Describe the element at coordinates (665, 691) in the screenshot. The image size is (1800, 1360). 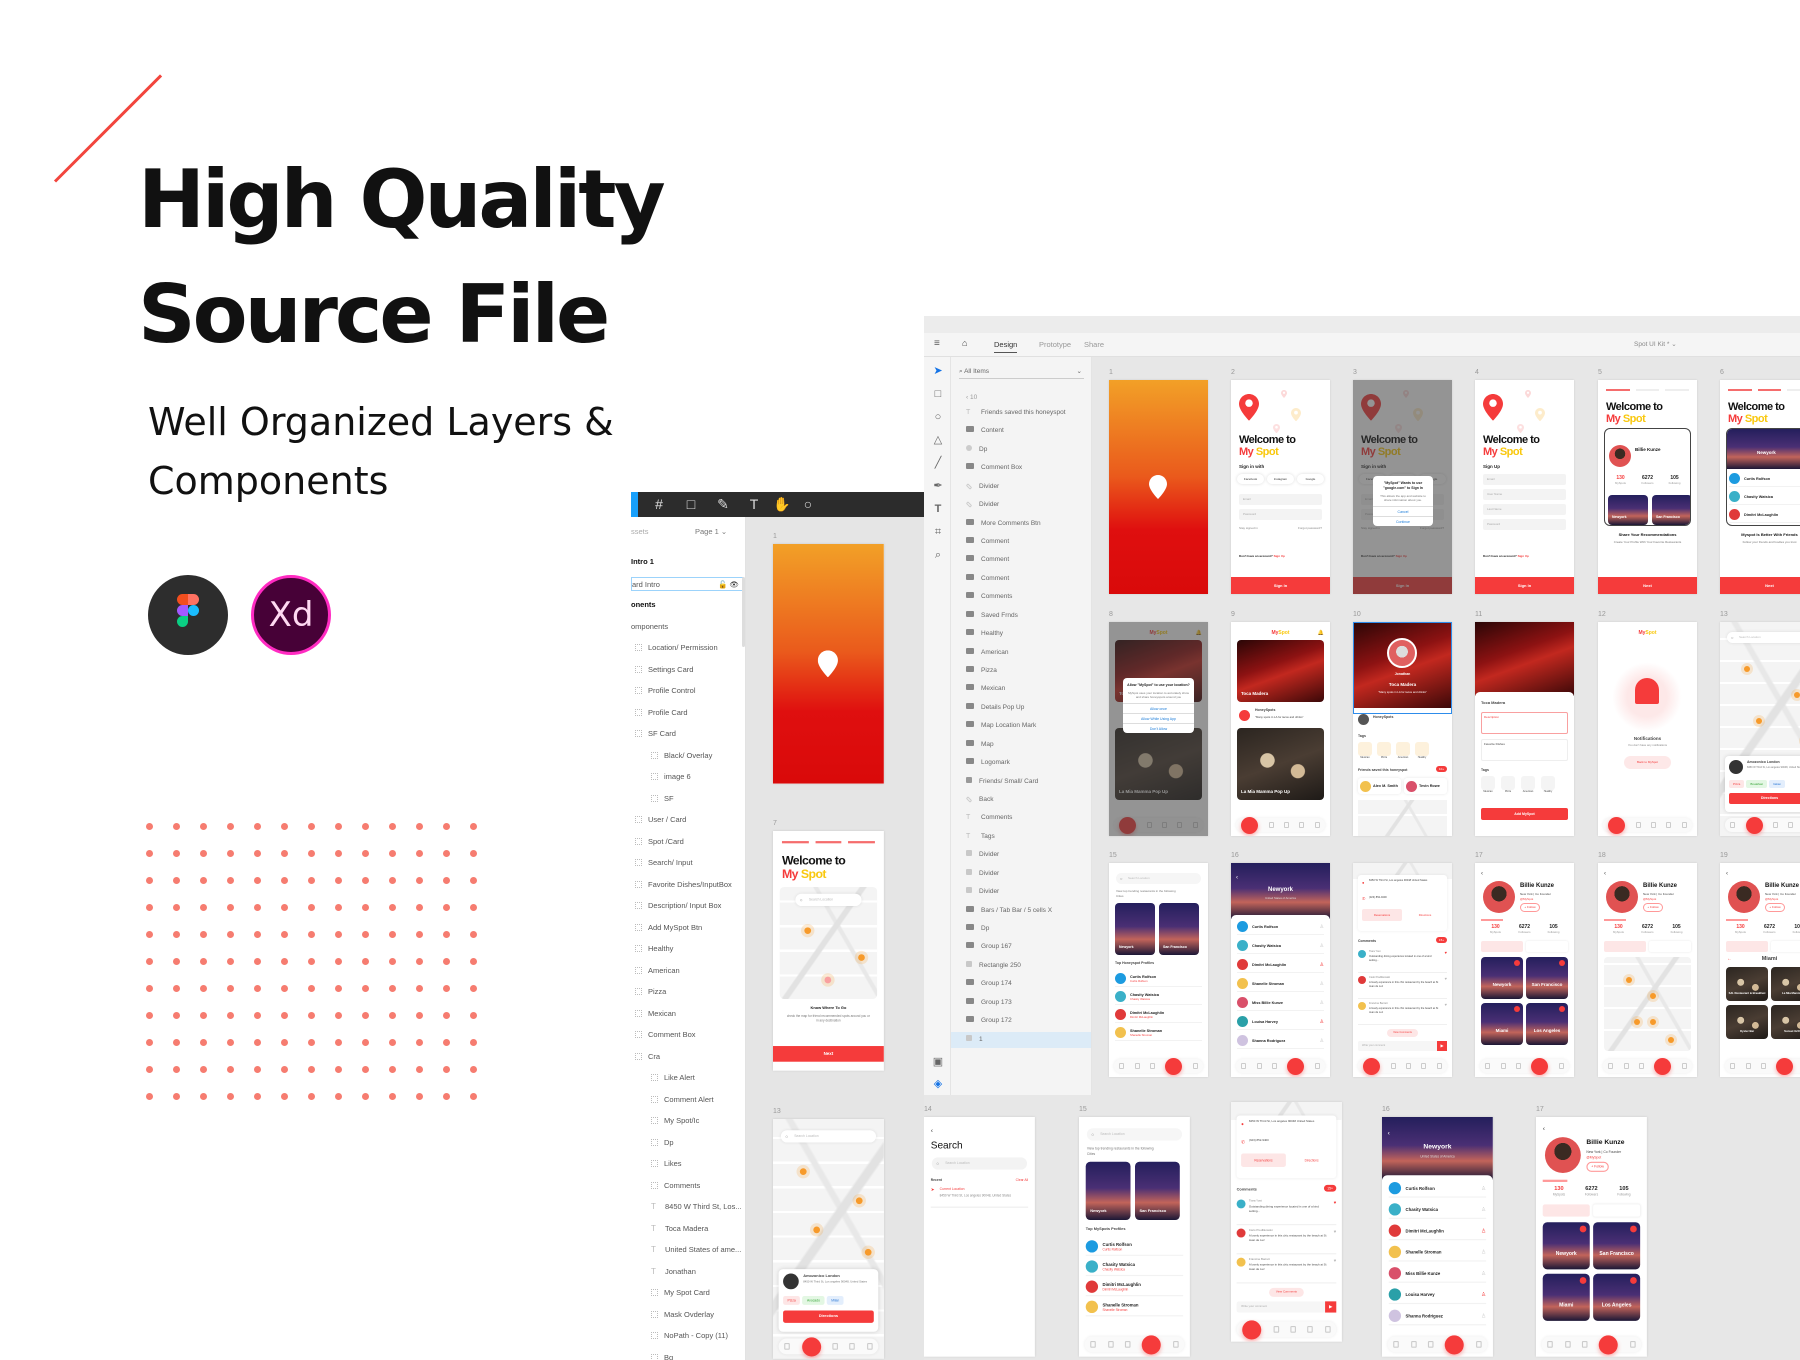
I see `layer-item: Profile Control` at that location.